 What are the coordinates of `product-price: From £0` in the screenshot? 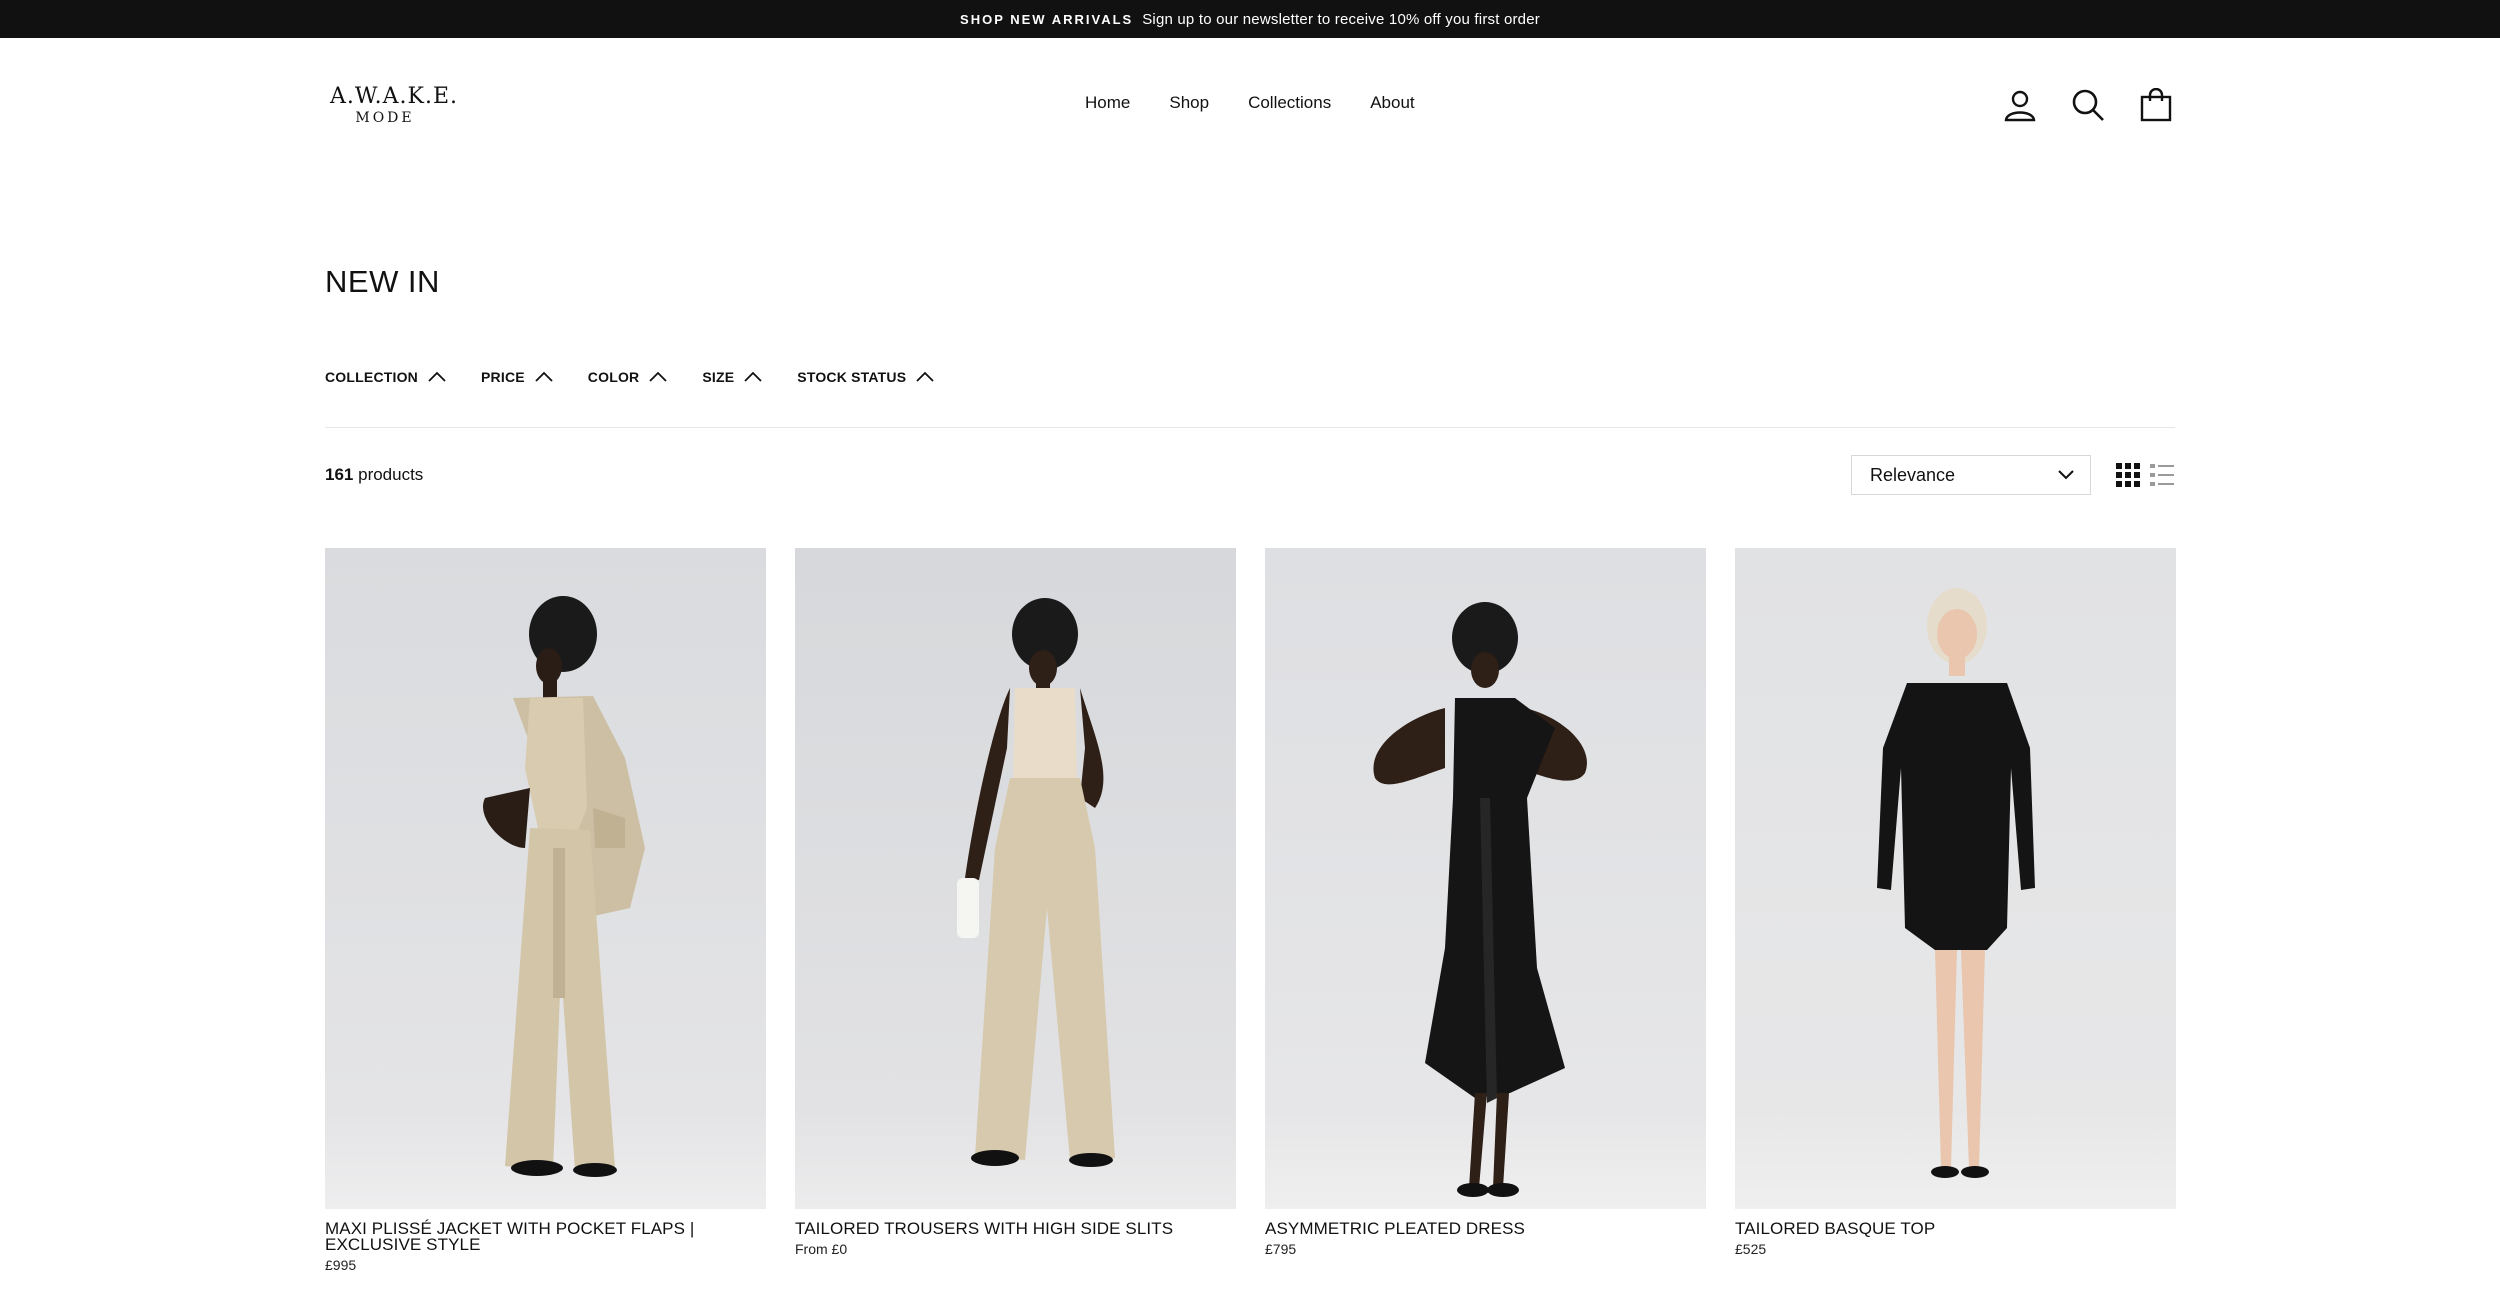 It's located at (821, 1249).